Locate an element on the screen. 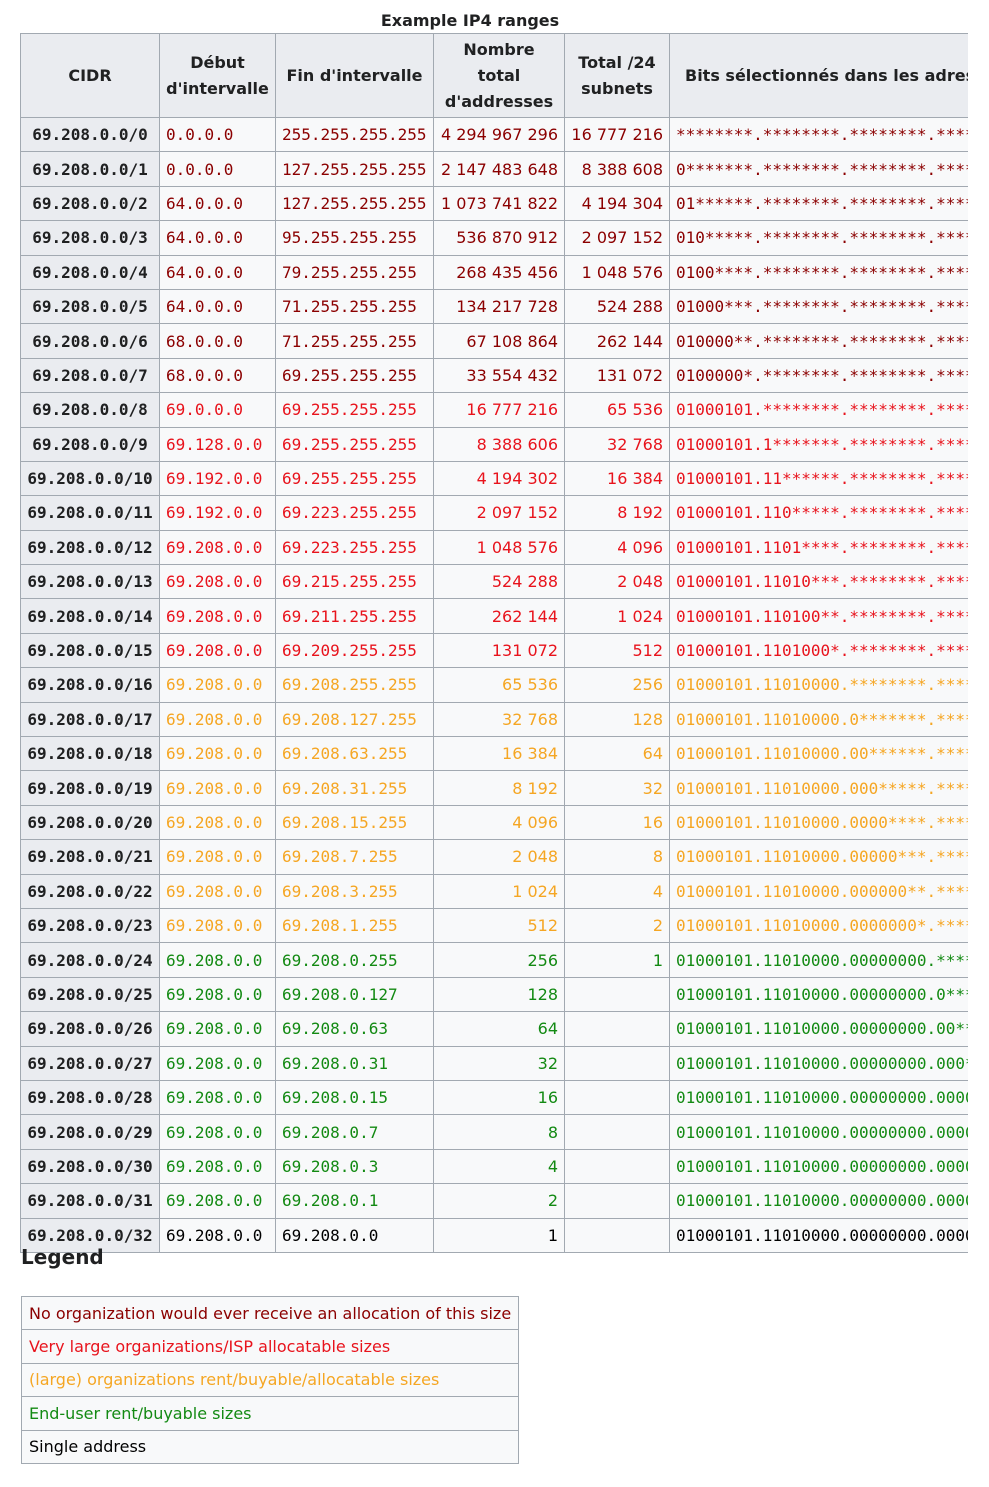  cell-end: 69.208.0.31 is located at coordinates (354, 1063).